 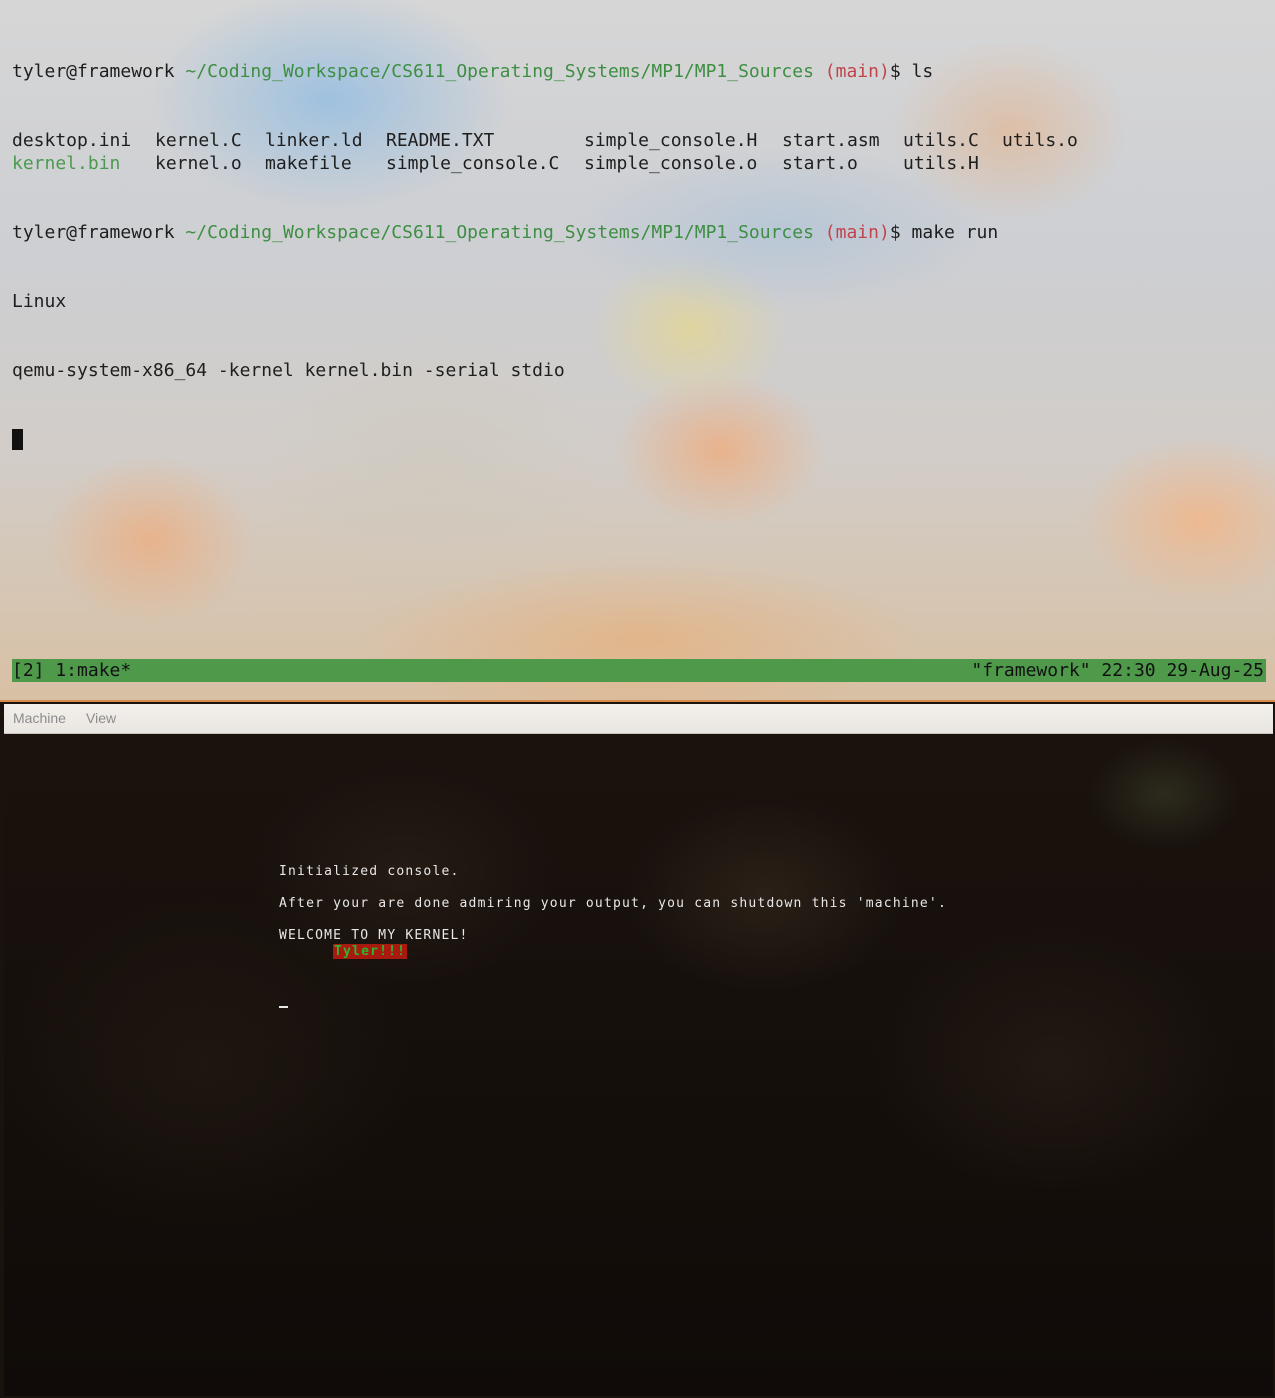 What do you see at coordinates (314, 140) in the screenshot?
I see `file-entry: linker.ld` at bounding box center [314, 140].